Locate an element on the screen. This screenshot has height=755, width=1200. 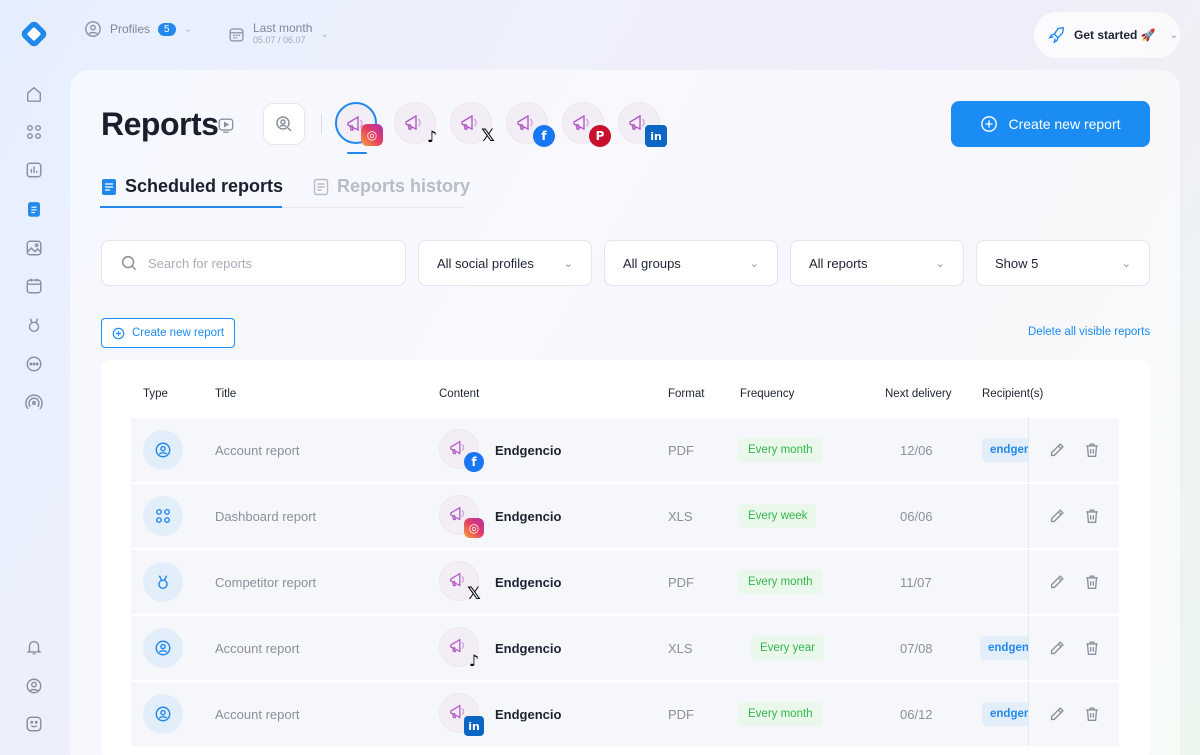
create-new-report-small-button: Create new report is located at coordinates (168, 333).